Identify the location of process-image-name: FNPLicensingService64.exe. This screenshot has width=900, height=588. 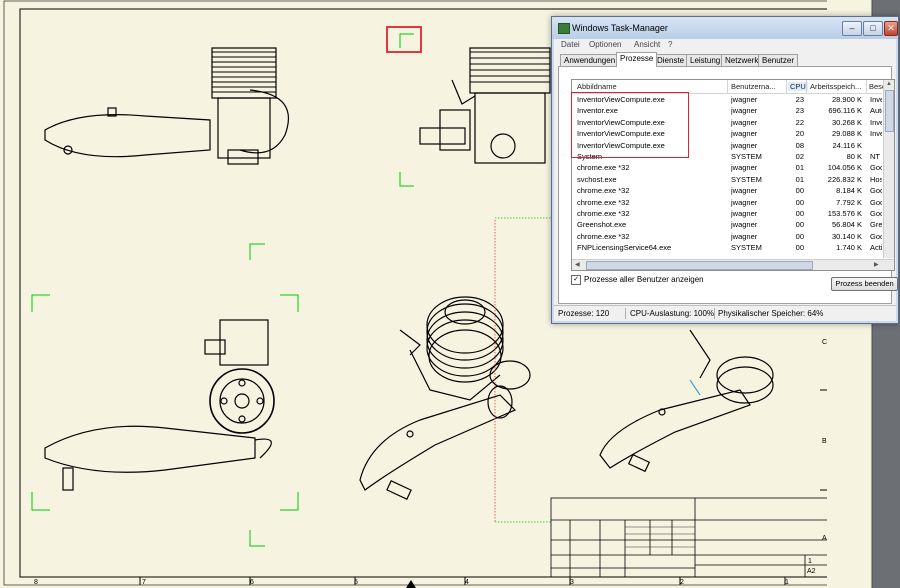
(624, 248).